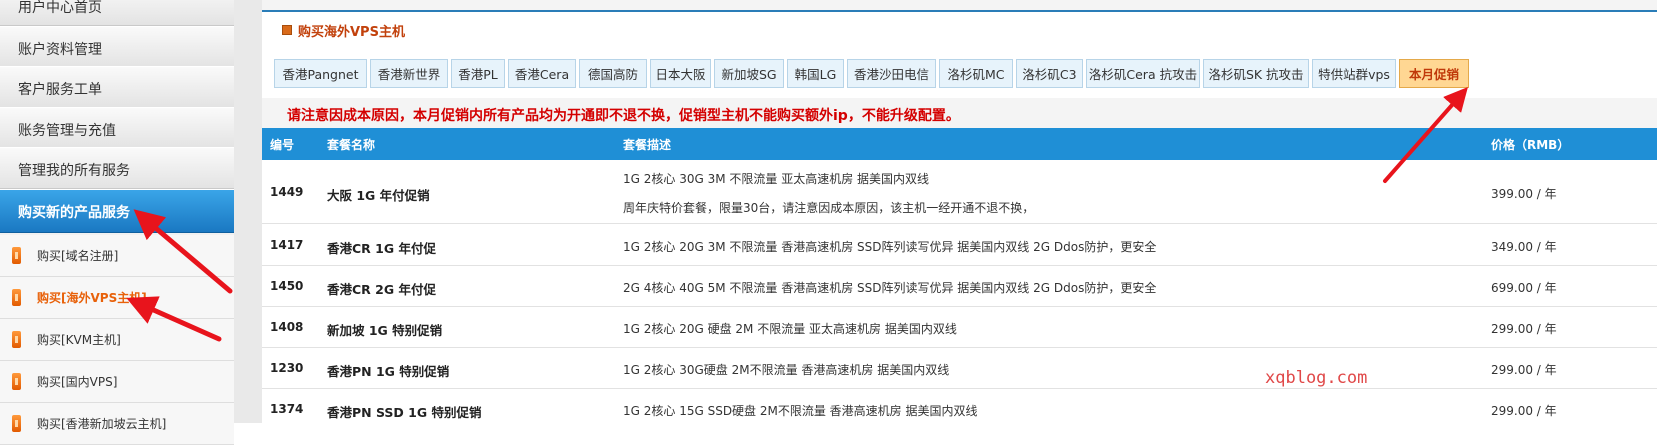  Describe the element at coordinates (174, 319) in the screenshot. I see `arrow-to-overseas-vps-icon` at that location.